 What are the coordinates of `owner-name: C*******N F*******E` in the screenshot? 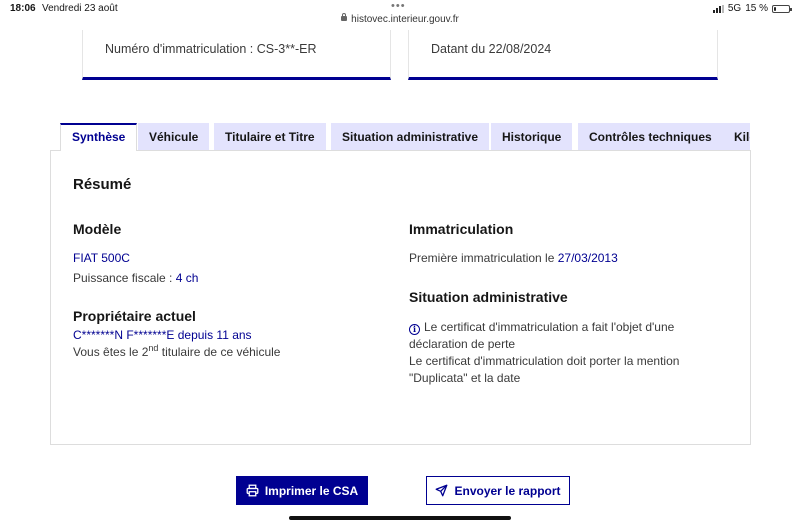 It's located at (124, 335).